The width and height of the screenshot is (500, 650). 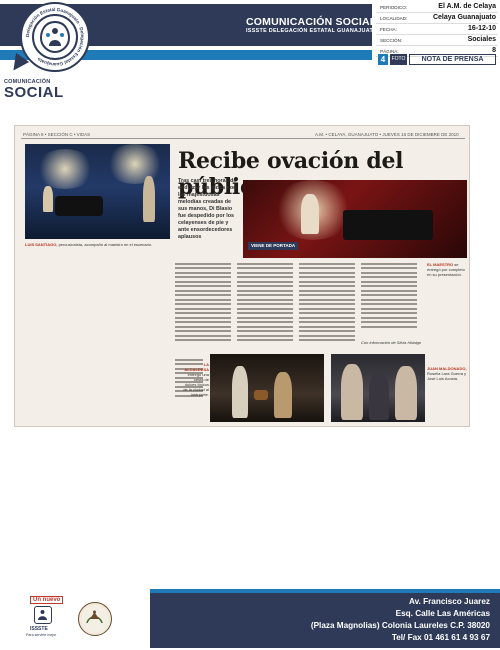 What do you see at coordinates (398, 59) in the screenshot?
I see `foto-tag: FOTO` at bounding box center [398, 59].